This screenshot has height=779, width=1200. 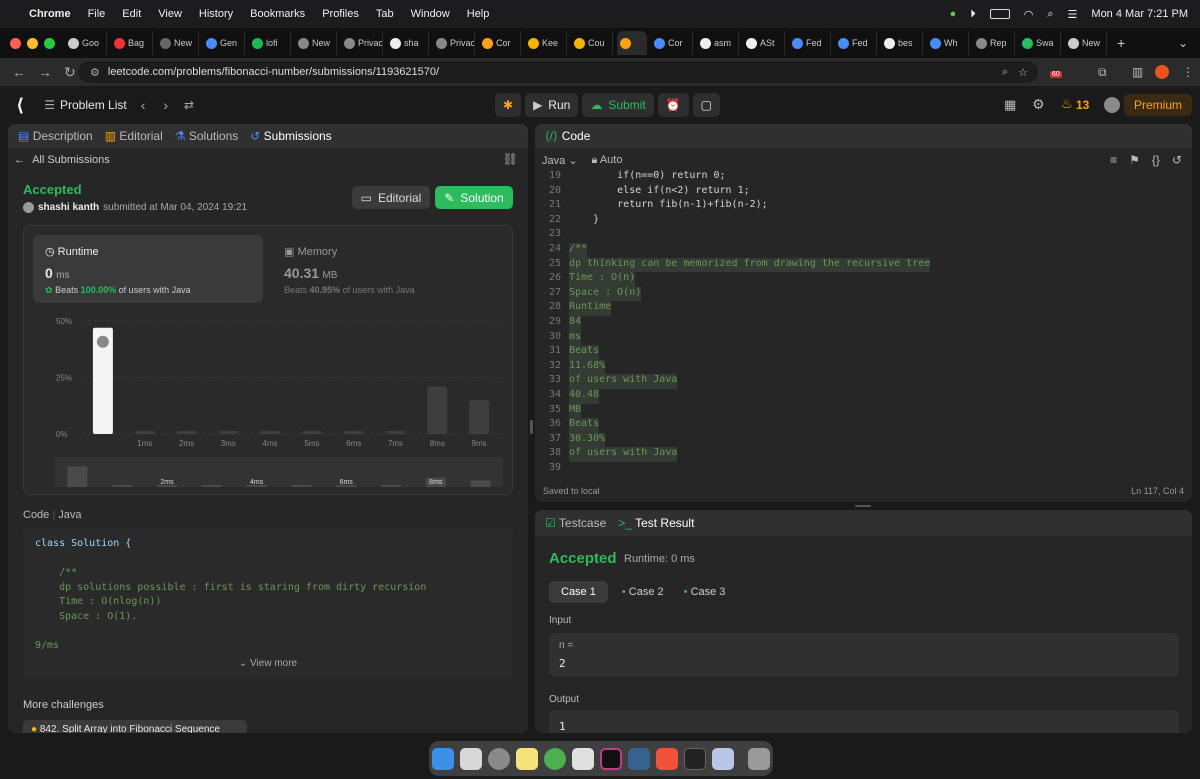 I want to click on solution-button: ✎ Solution, so click(x=474, y=197).